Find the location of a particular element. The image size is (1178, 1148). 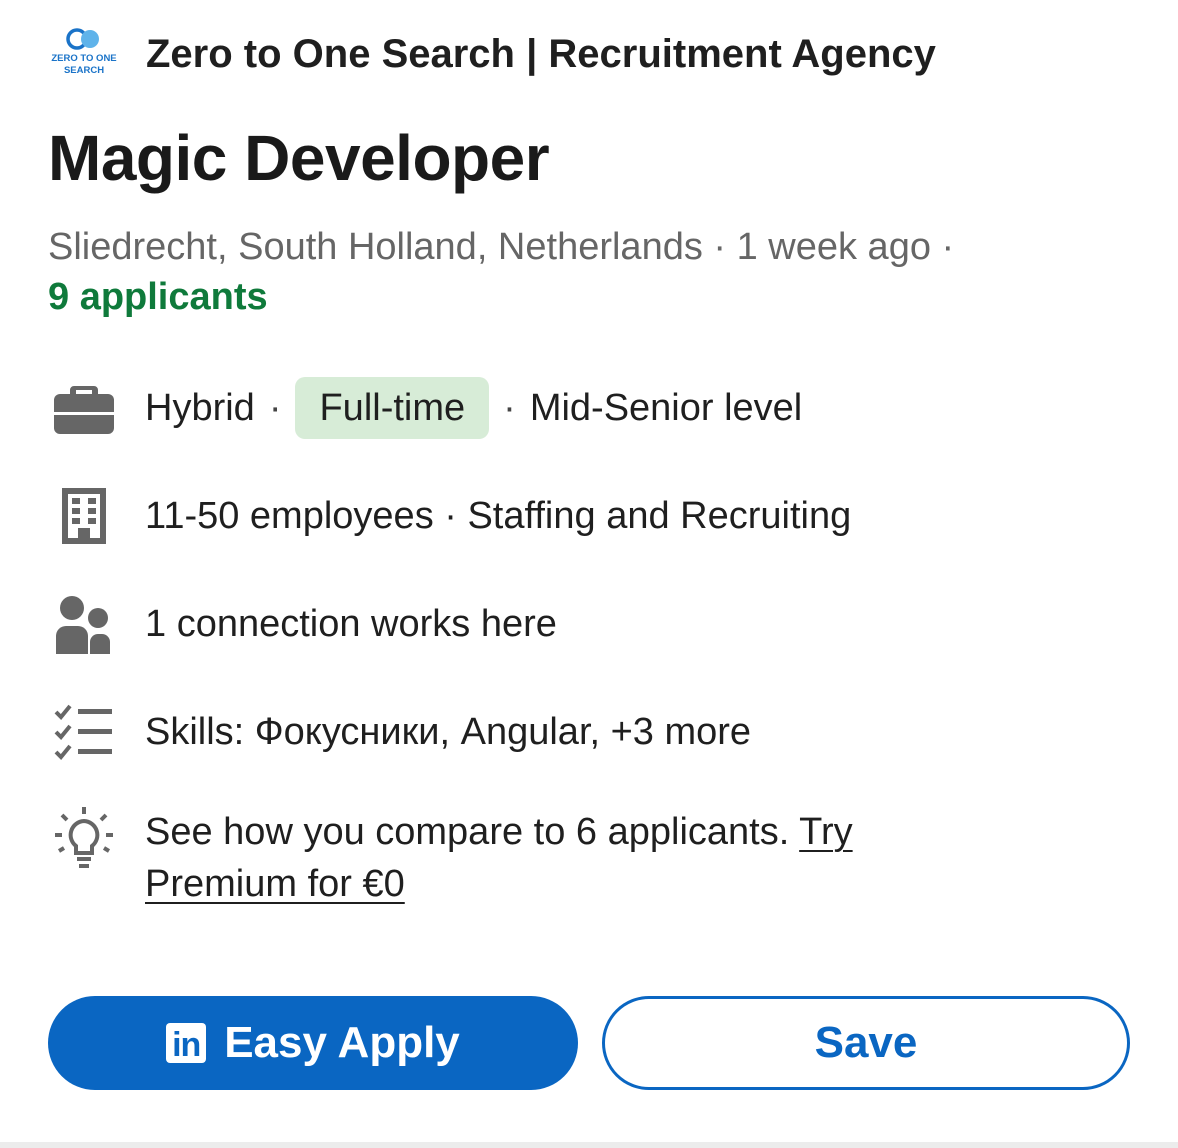

easy-apply-label: Easy Apply is located at coordinates (342, 1042).